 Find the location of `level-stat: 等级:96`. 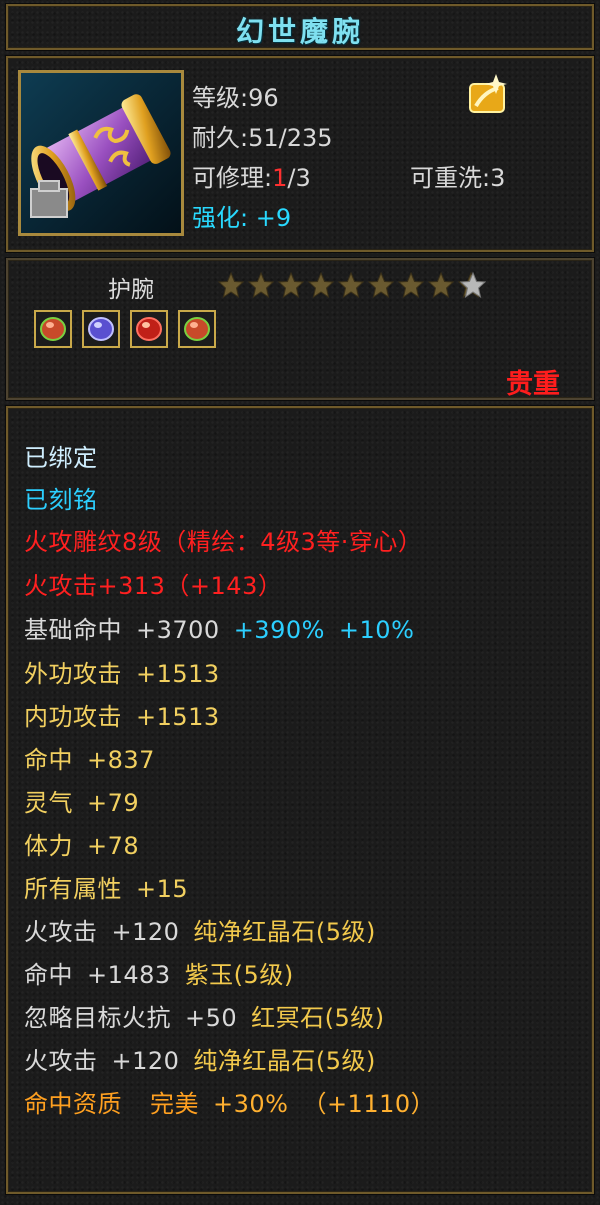

level-stat: 等级:96 is located at coordinates (235, 95).